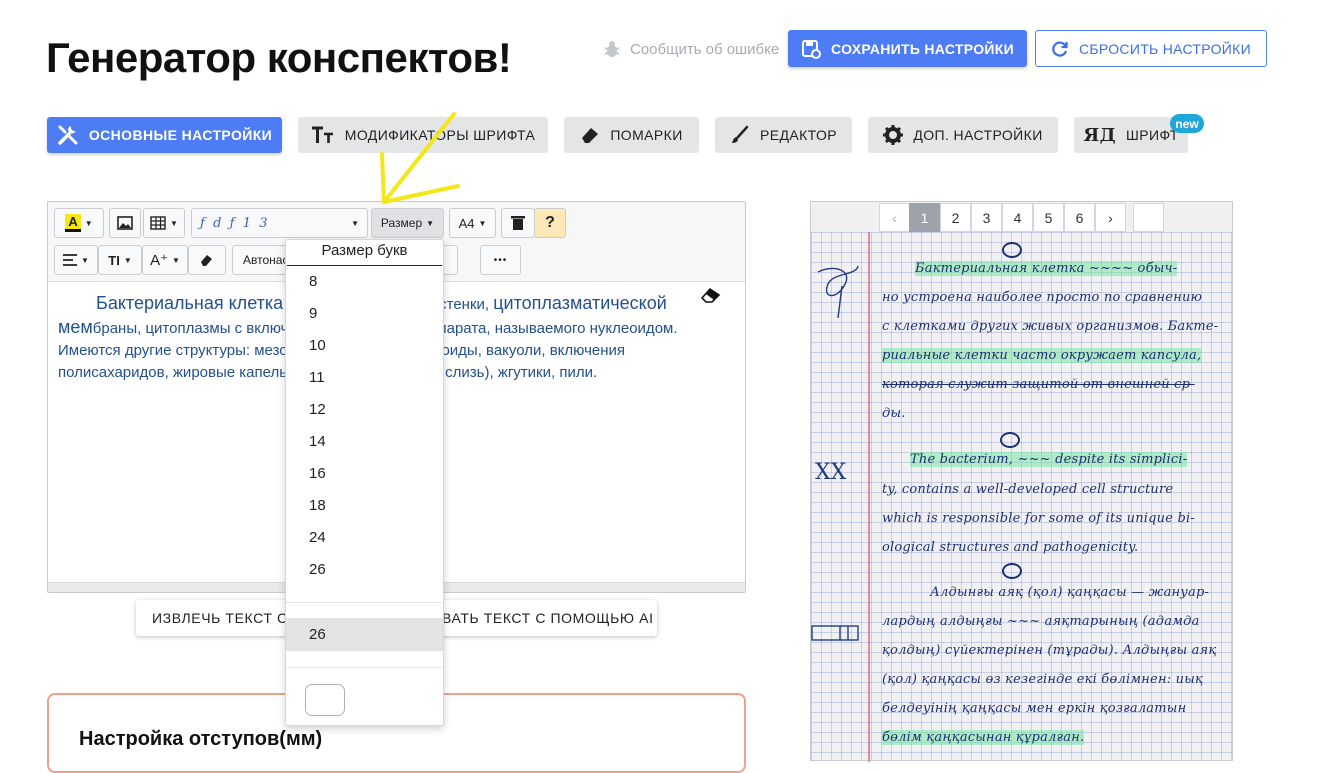  Describe the element at coordinates (190, 328) in the screenshot. I see `editor-text-segment: браны, цитоплазмы с включ` at that location.